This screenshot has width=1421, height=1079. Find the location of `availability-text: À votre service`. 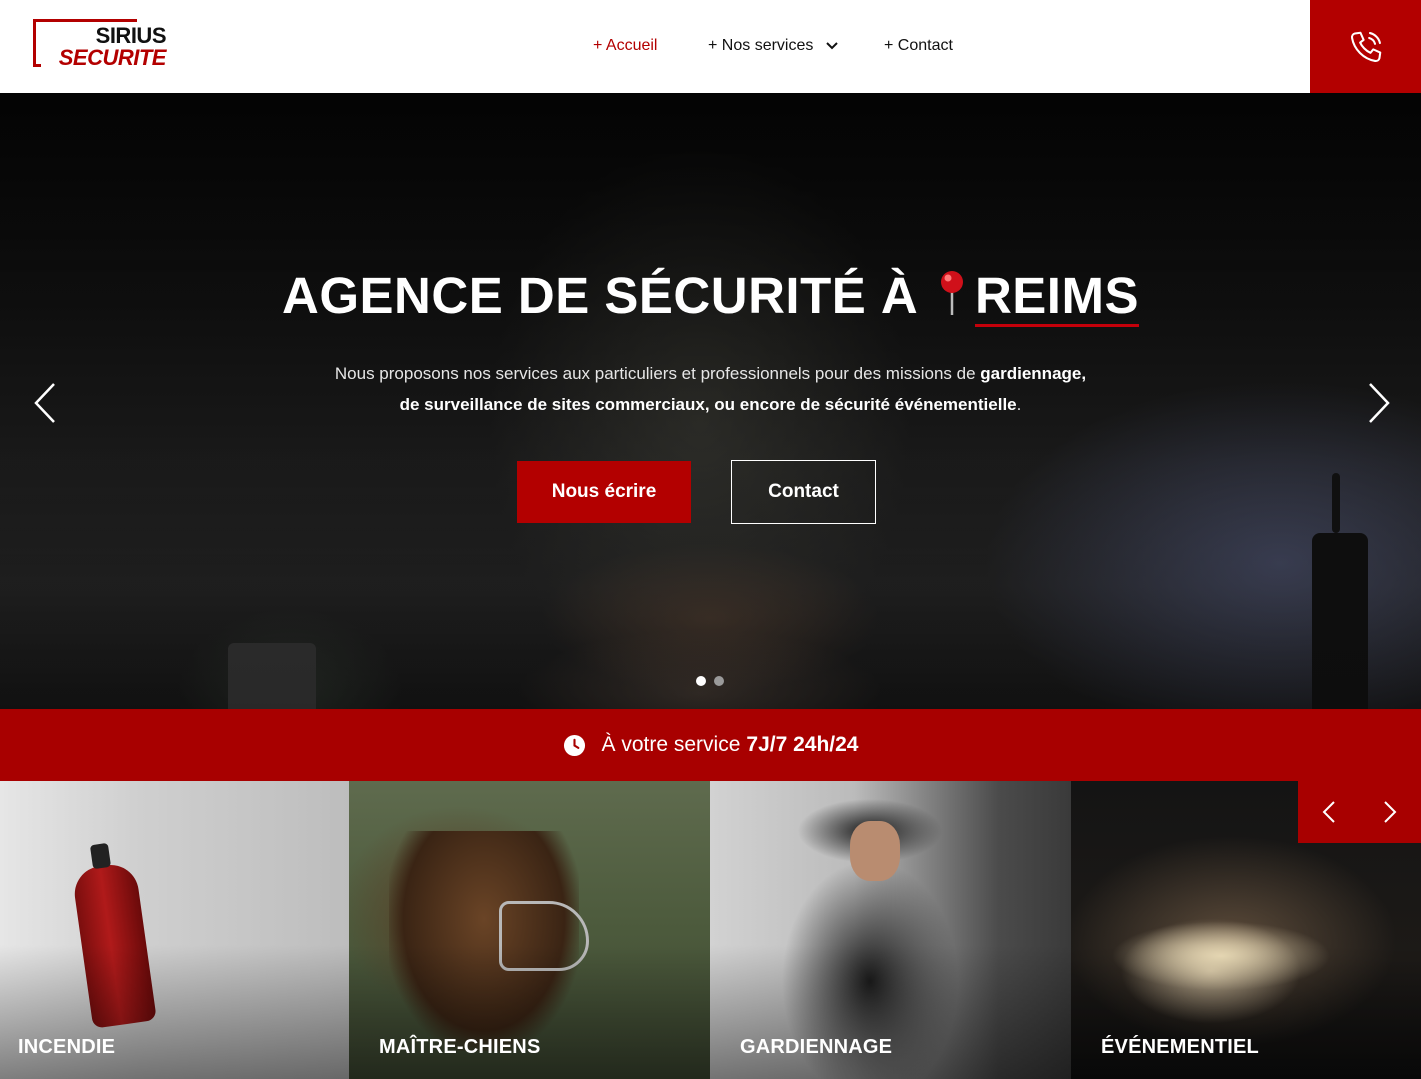

availability-text: À votre service is located at coordinates (671, 744).